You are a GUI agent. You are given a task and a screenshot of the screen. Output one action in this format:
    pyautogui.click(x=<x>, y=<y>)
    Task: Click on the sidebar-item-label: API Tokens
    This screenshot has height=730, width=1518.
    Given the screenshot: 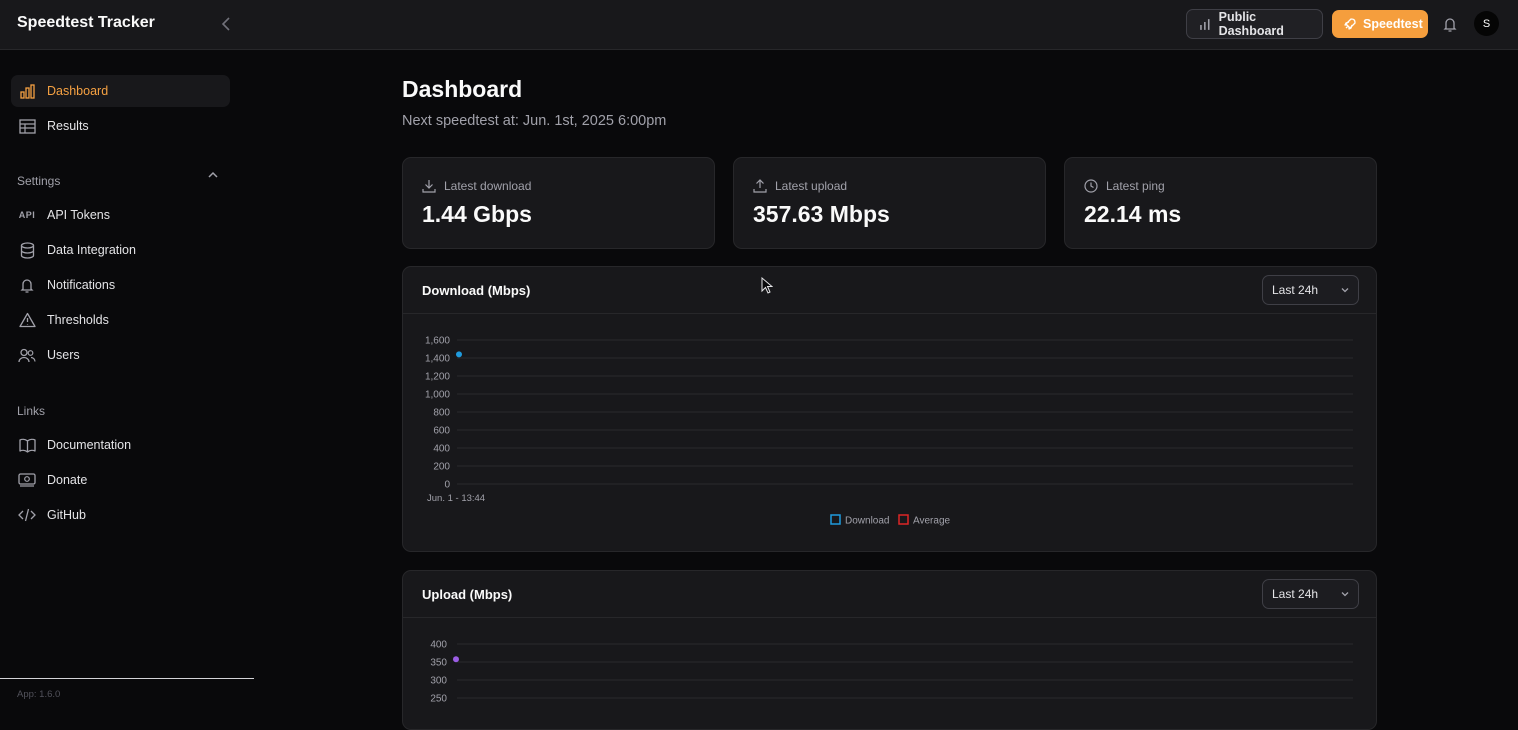 What is the action you would take?
    pyautogui.click(x=79, y=215)
    